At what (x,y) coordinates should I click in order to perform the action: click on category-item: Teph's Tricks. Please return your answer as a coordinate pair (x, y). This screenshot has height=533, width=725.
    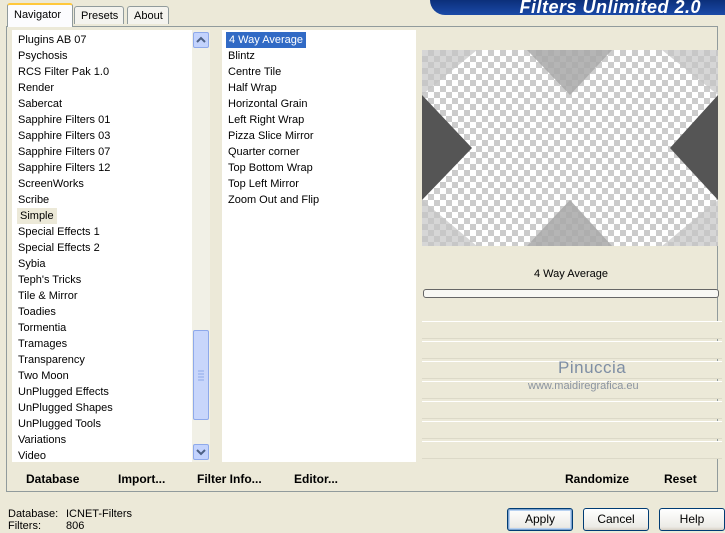
    Looking at the image, I should click on (49, 280).